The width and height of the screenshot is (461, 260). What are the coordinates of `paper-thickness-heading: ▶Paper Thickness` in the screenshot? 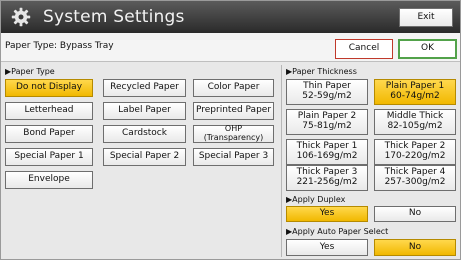 It's located at (321, 71).